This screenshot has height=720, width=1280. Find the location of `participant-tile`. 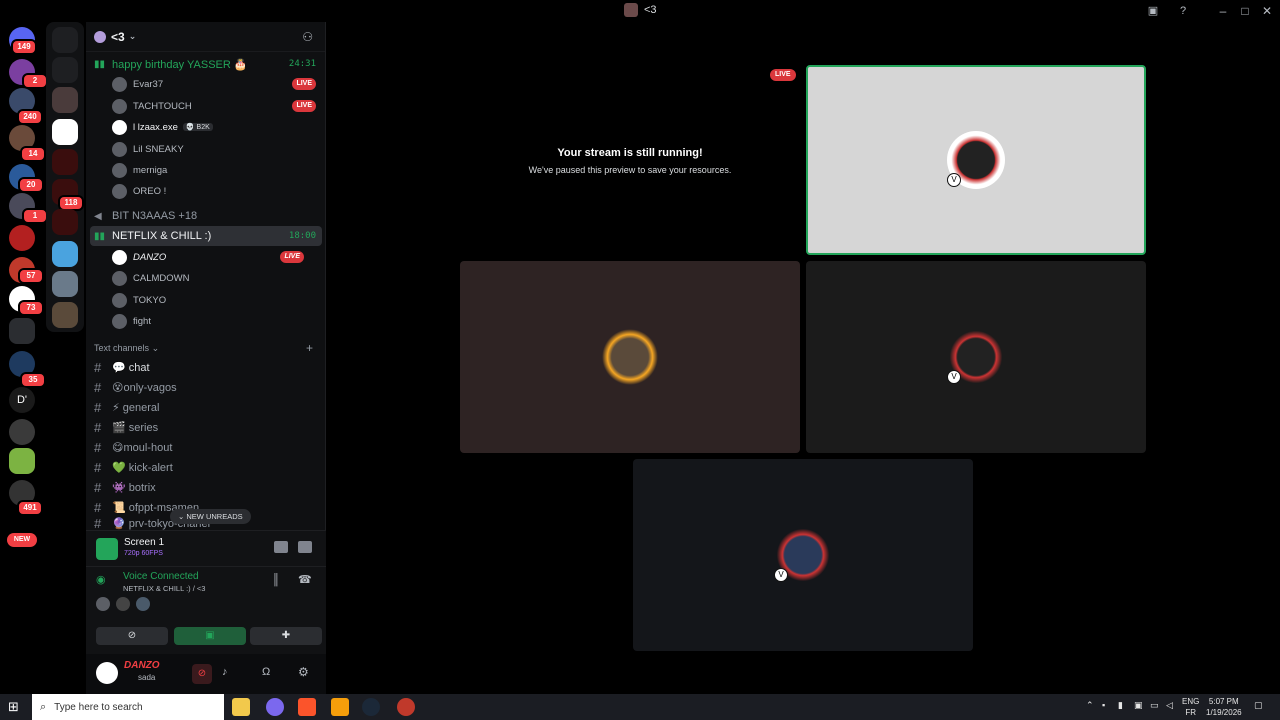

participant-tile is located at coordinates (630, 357).